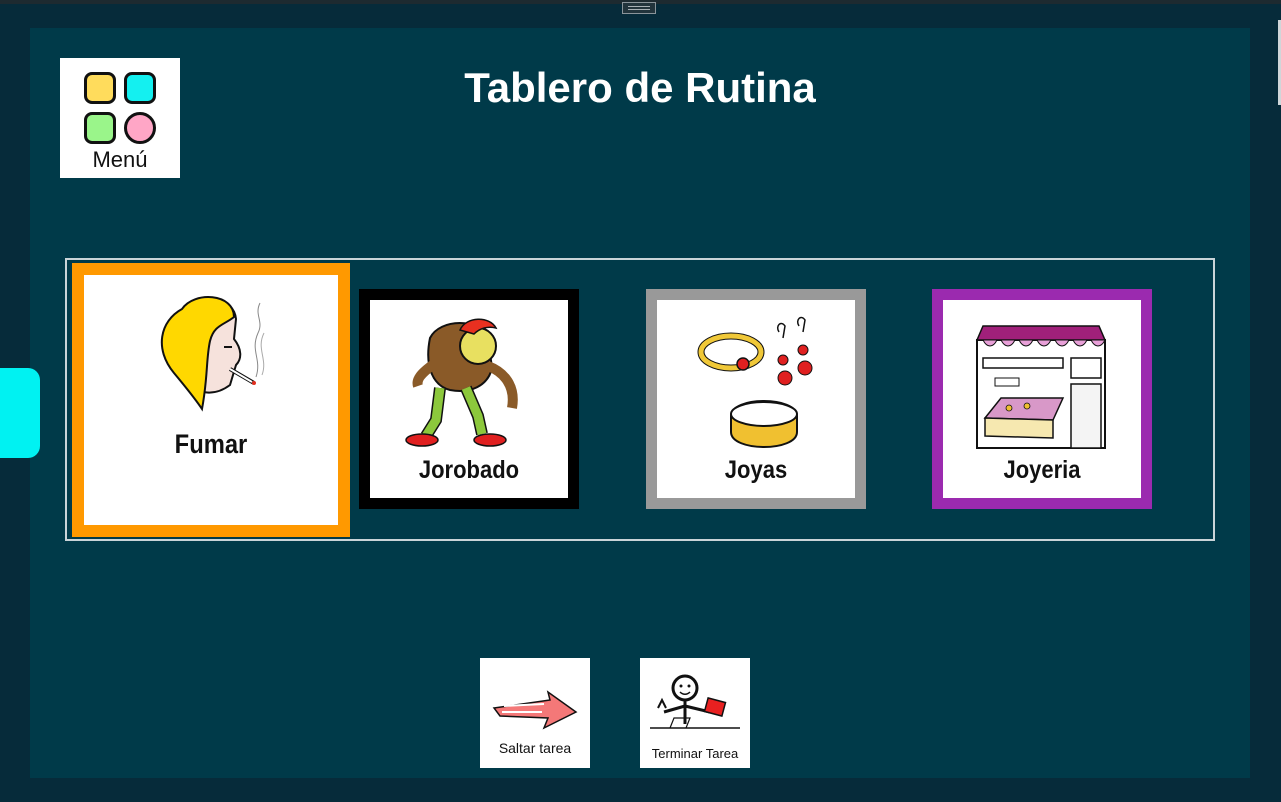 The image size is (1281, 802). Describe the element at coordinates (120, 118) in the screenshot. I see `menu-button: Menú` at that location.